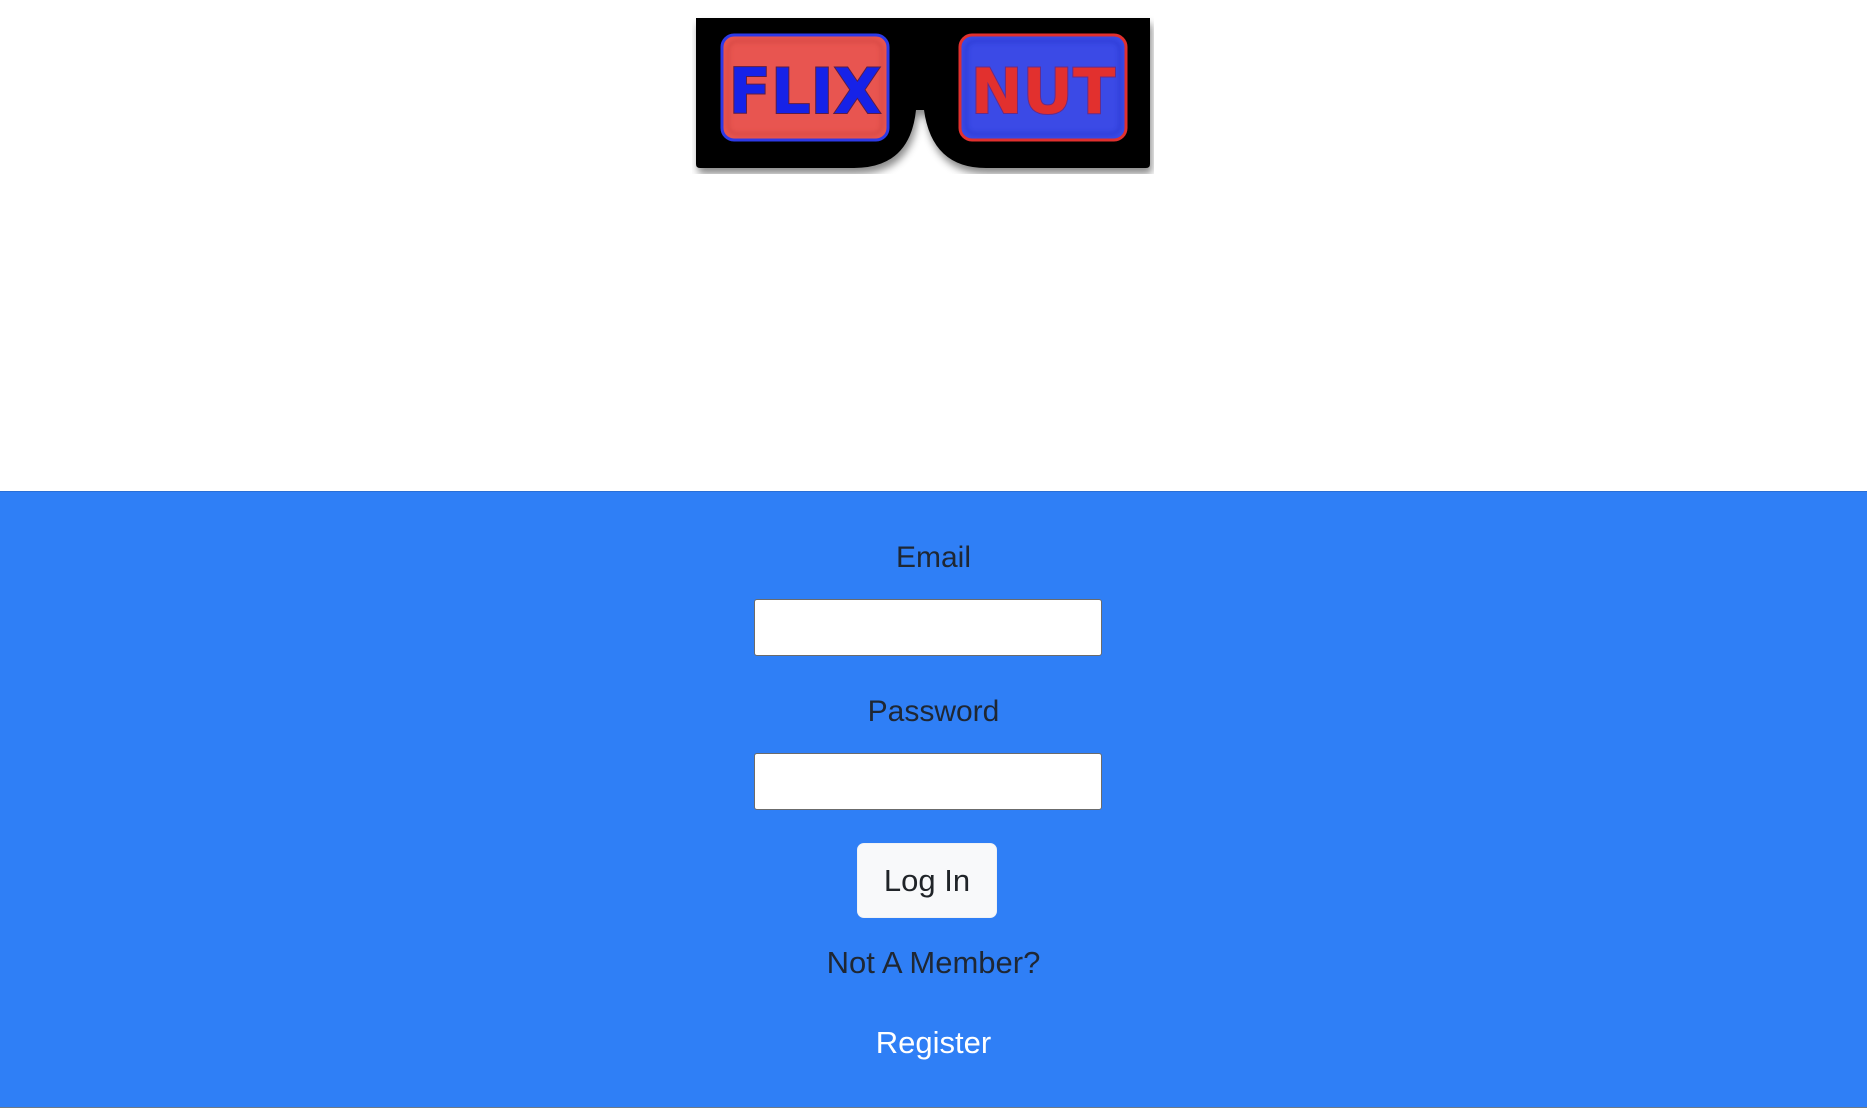  I want to click on password-field, so click(928, 781).